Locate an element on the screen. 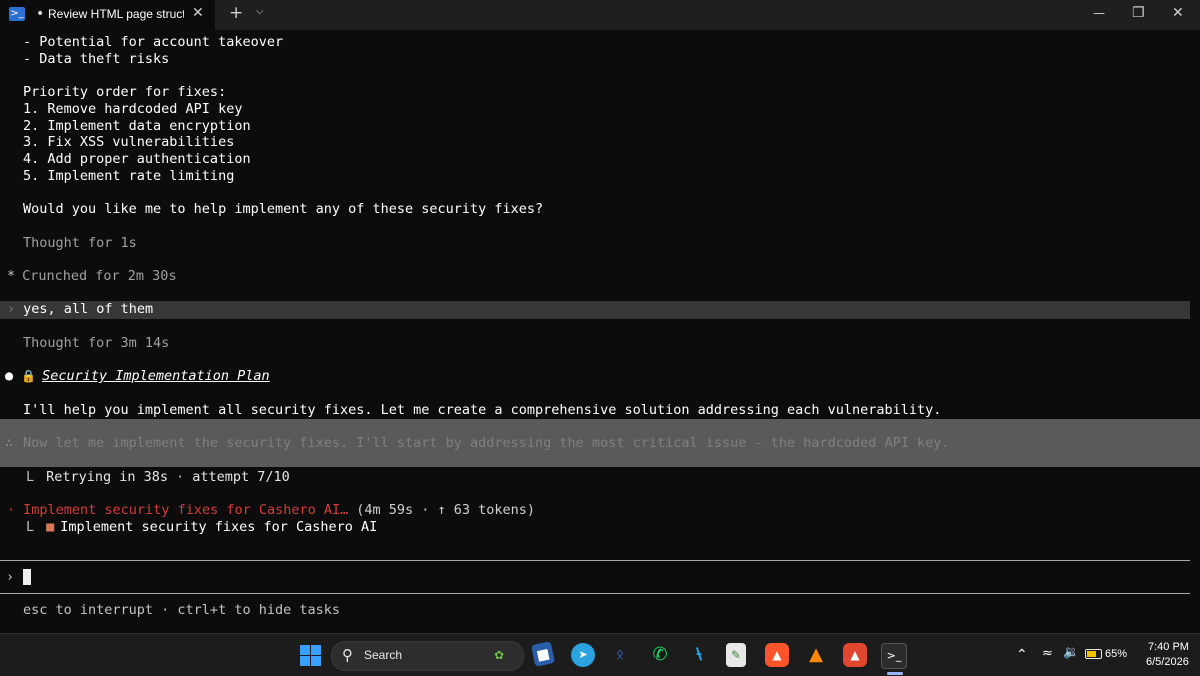 The image size is (1200, 676). priority-item: 4. Add proper authentication is located at coordinates (137, 159).